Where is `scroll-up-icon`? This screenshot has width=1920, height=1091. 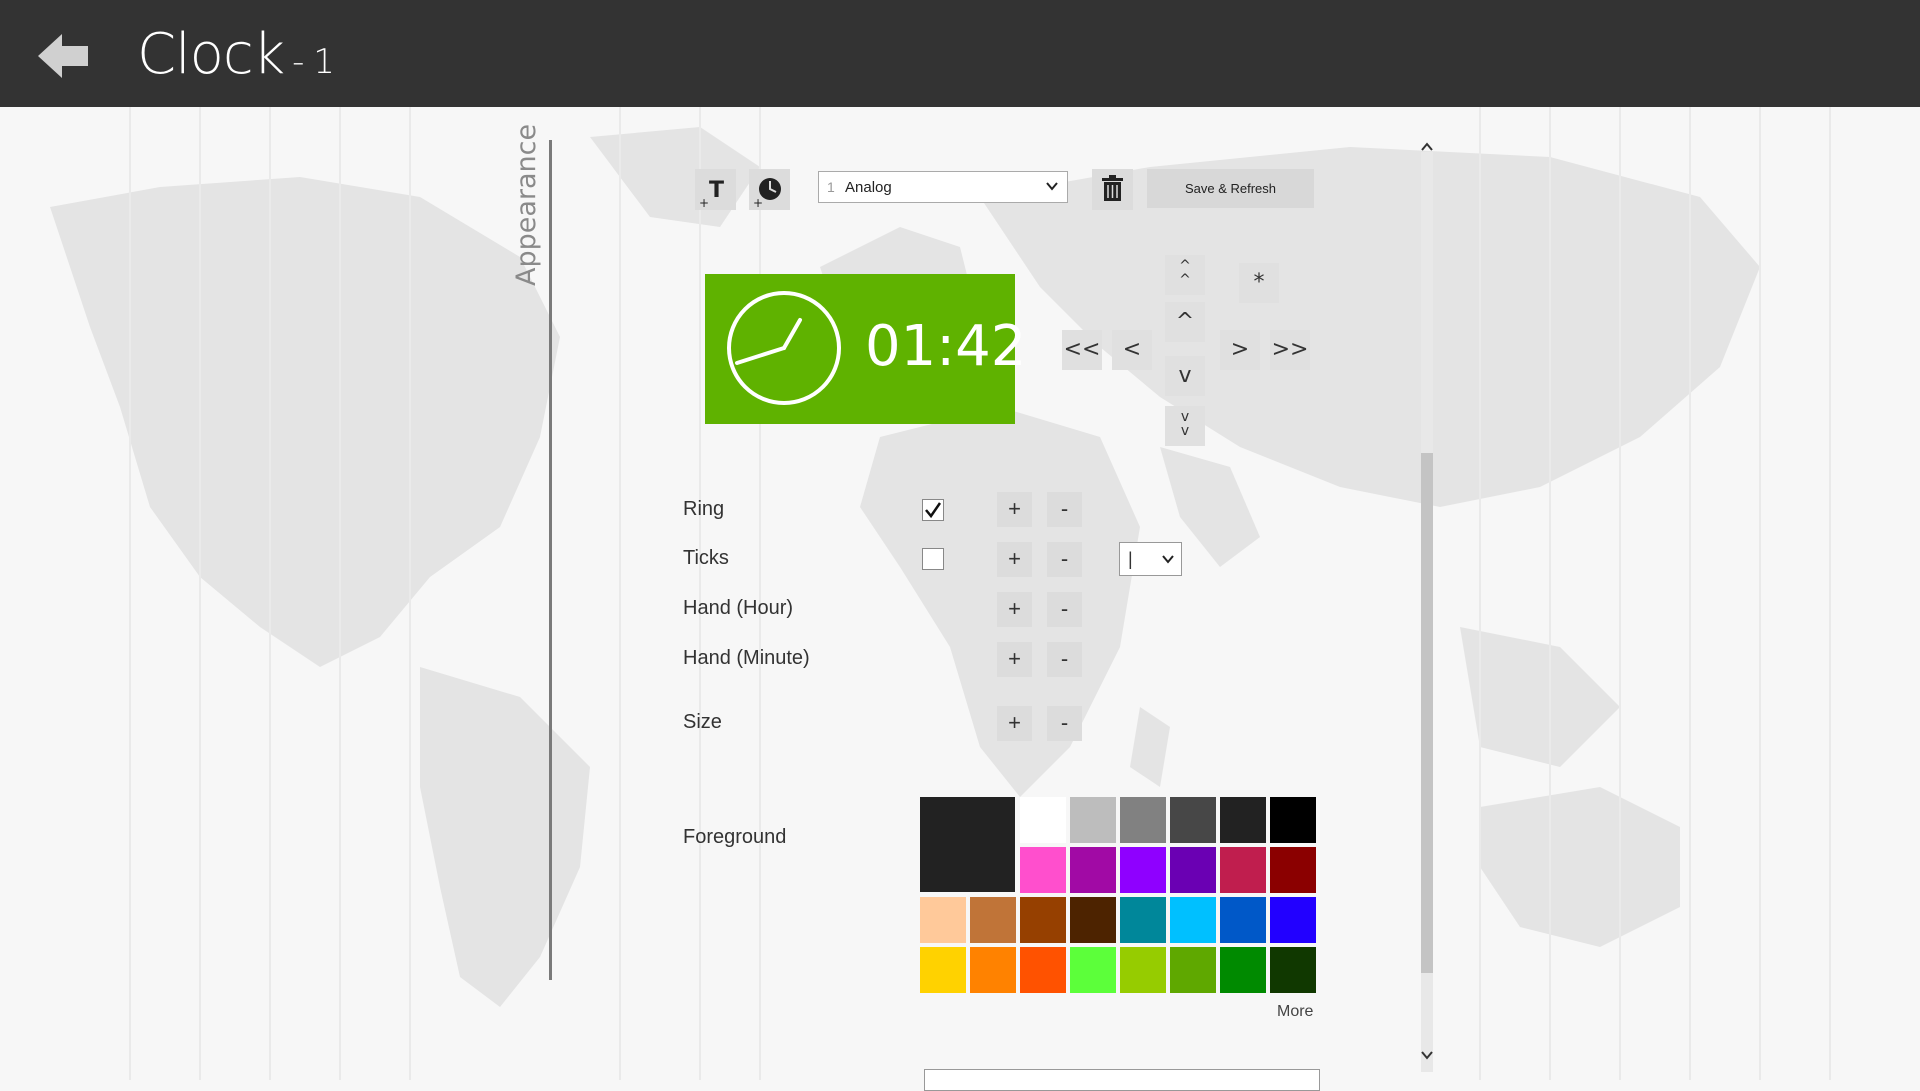 scroll-up-icon is located at coordinates (1427, 147).